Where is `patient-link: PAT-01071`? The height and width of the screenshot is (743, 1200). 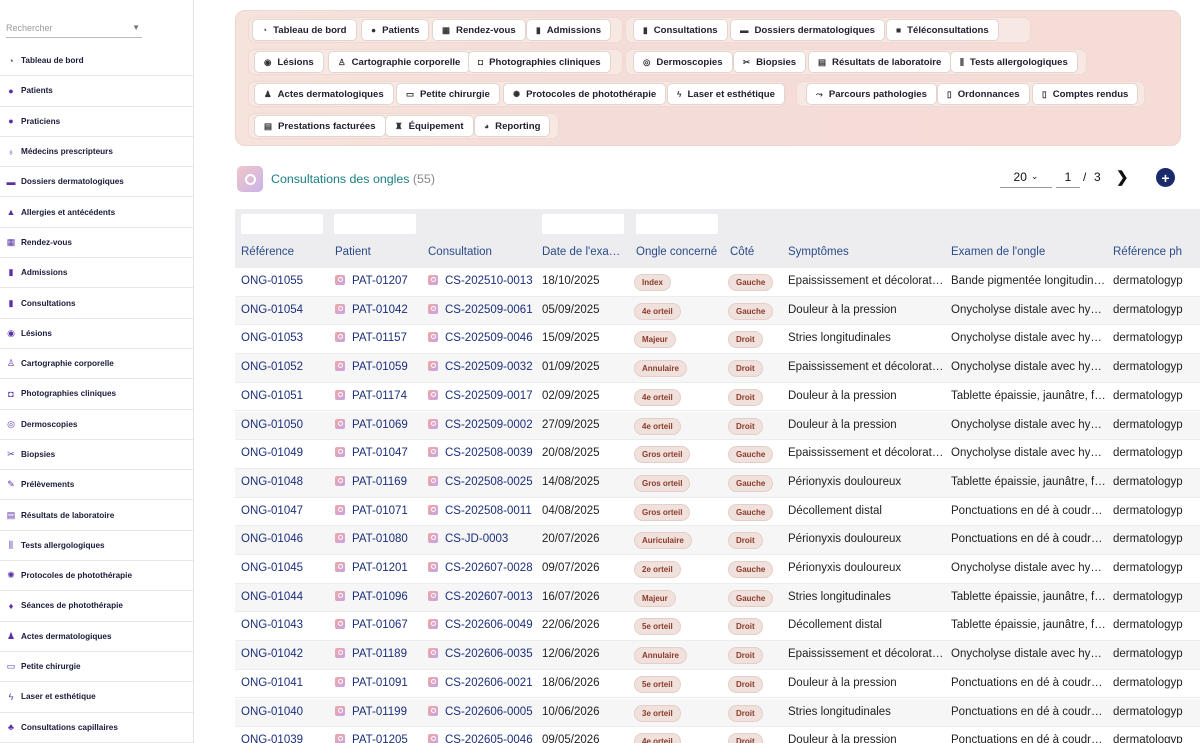
patient-link: PAT-01071 is located at coordinates (380, 511).